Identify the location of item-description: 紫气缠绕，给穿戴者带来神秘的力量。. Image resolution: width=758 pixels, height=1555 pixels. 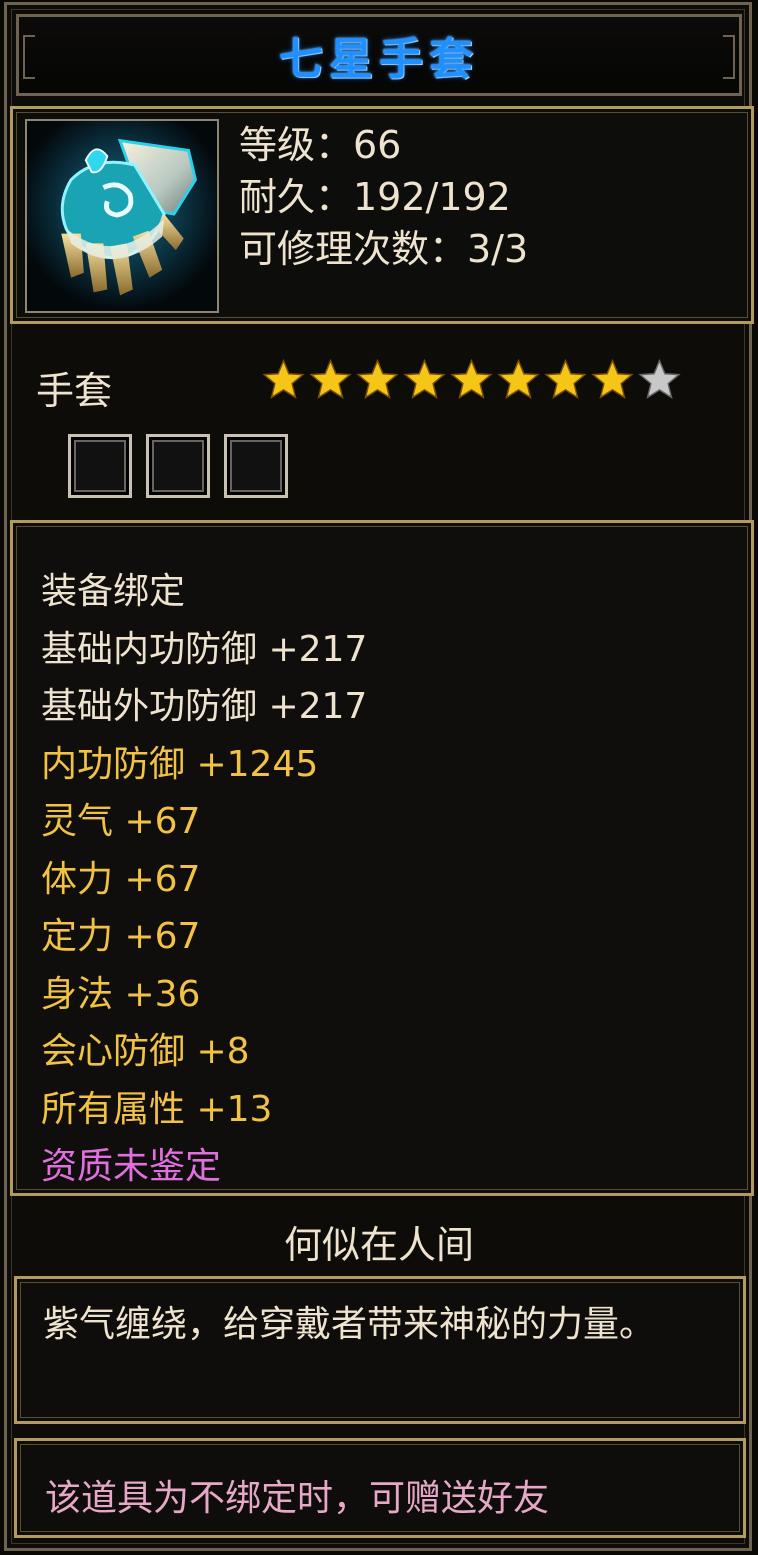
(349, 1324).